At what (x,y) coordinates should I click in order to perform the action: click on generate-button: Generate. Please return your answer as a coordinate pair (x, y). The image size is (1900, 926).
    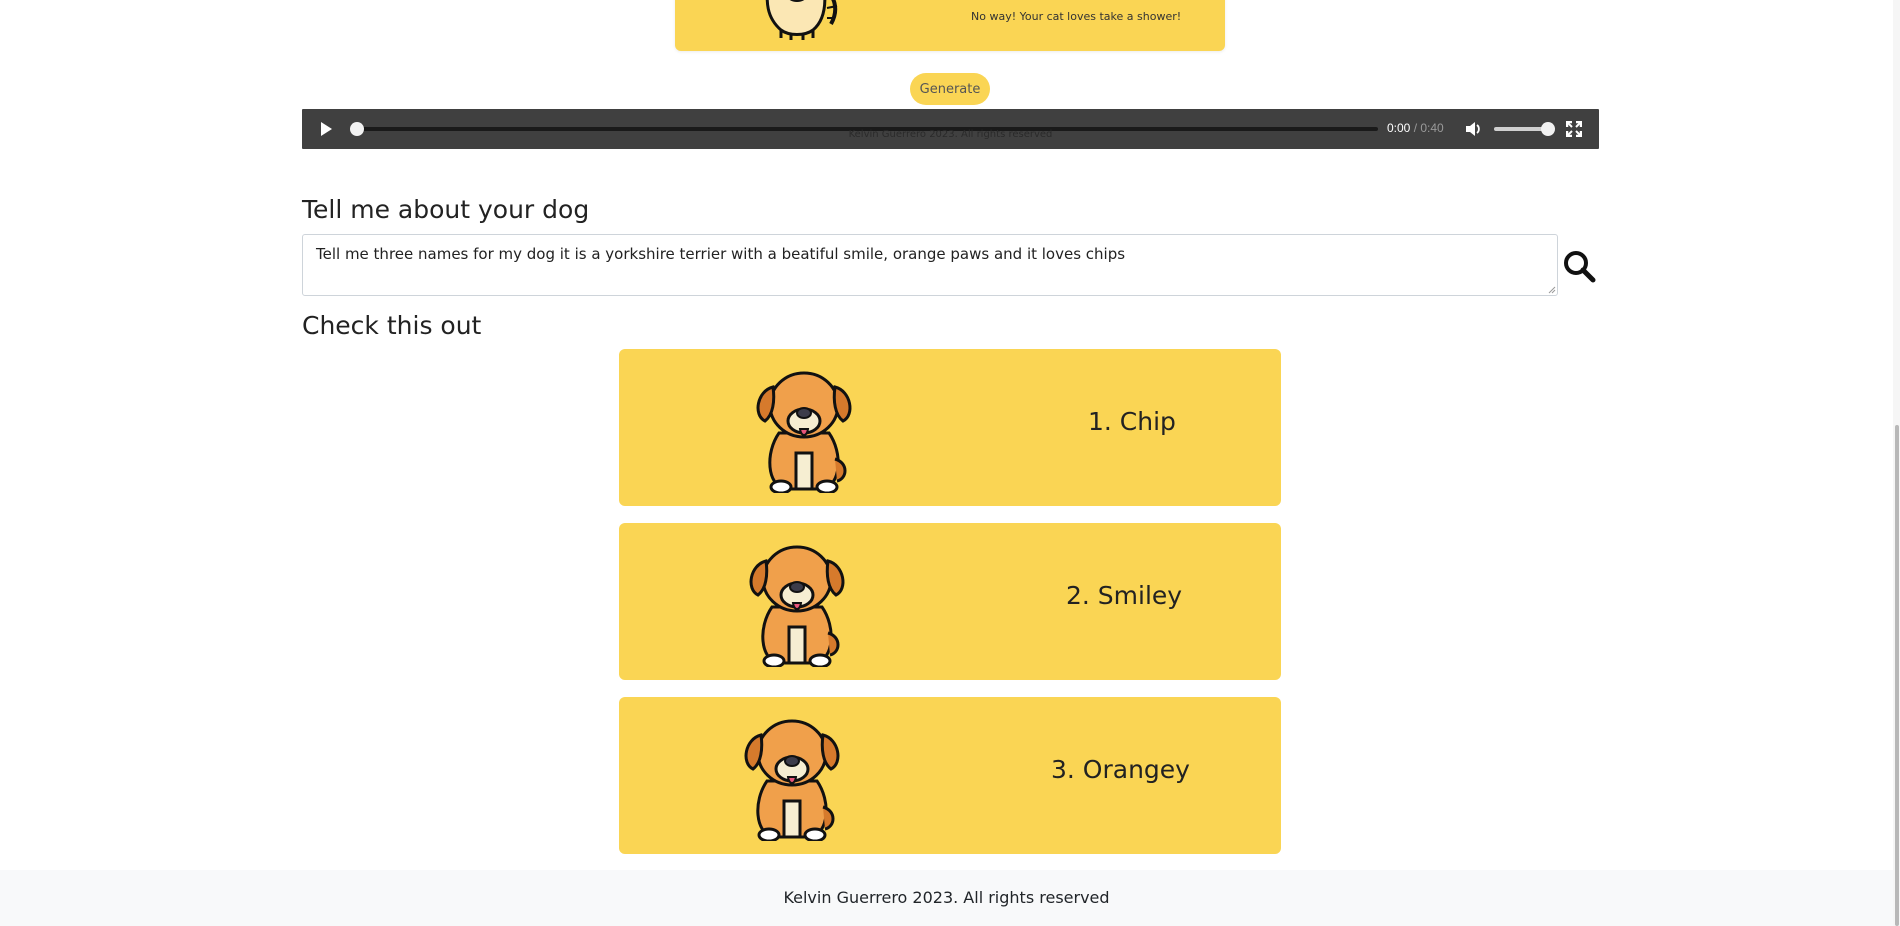
    Looking at the image, I should click on (950, 89).